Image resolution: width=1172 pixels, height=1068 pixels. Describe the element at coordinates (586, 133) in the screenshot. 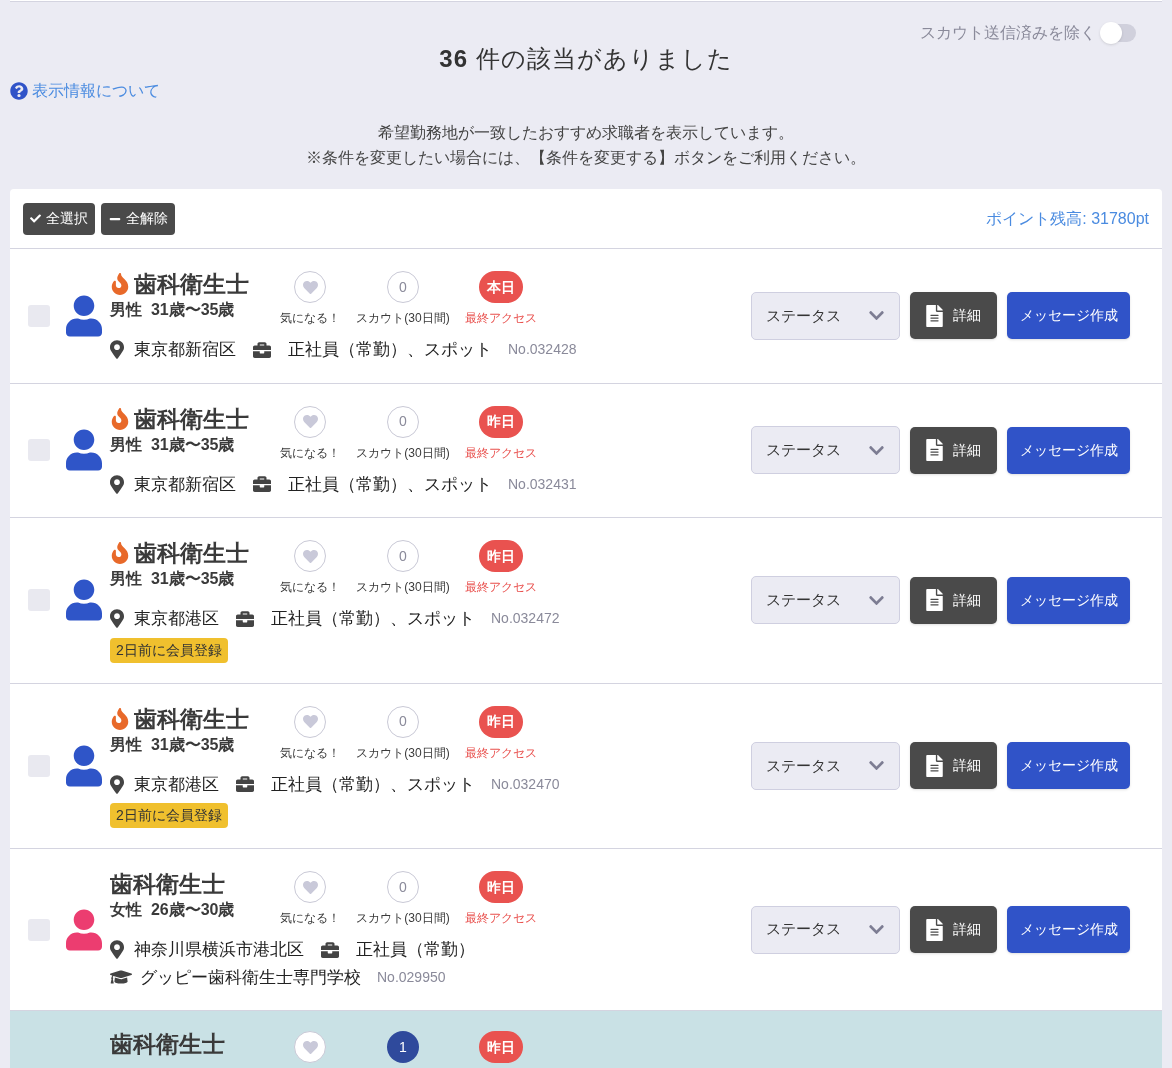

I see `info-text: 希望勤務地が一致したおすすめ求職者を表示しています。` at that location.